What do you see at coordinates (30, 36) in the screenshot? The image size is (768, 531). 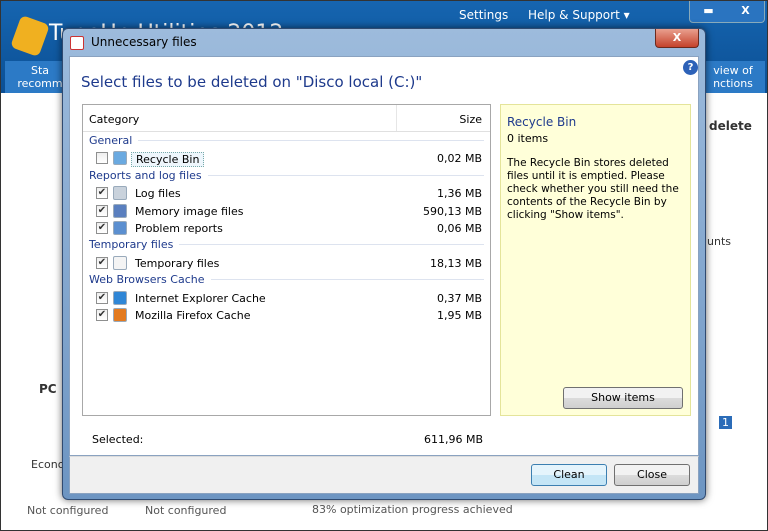 I see `app-logo-icon` at bounding box center [30, 36].